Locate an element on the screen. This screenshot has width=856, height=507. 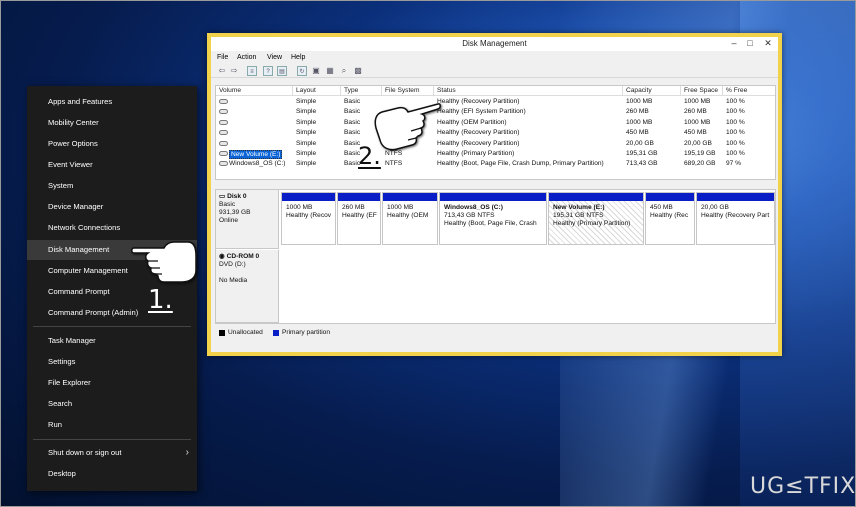
partition-size: 713,43 GB NTFS is located at coordinates (469, 215).